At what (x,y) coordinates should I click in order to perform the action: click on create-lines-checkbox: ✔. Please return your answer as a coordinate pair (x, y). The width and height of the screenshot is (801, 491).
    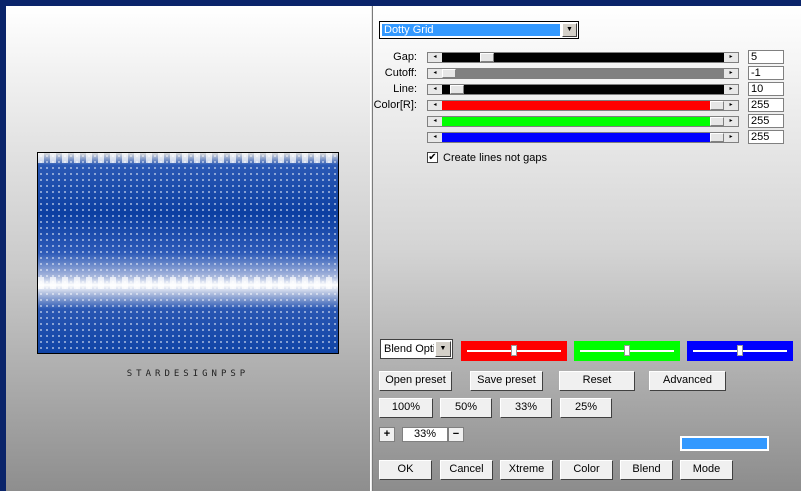
    Looking at the image, I should click on (432, 157).